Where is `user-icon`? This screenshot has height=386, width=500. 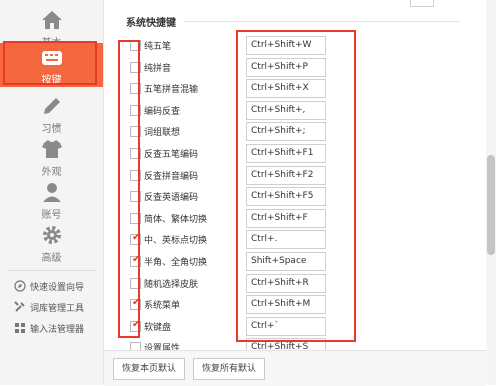 user-icon is located at coordinates (52, 192).